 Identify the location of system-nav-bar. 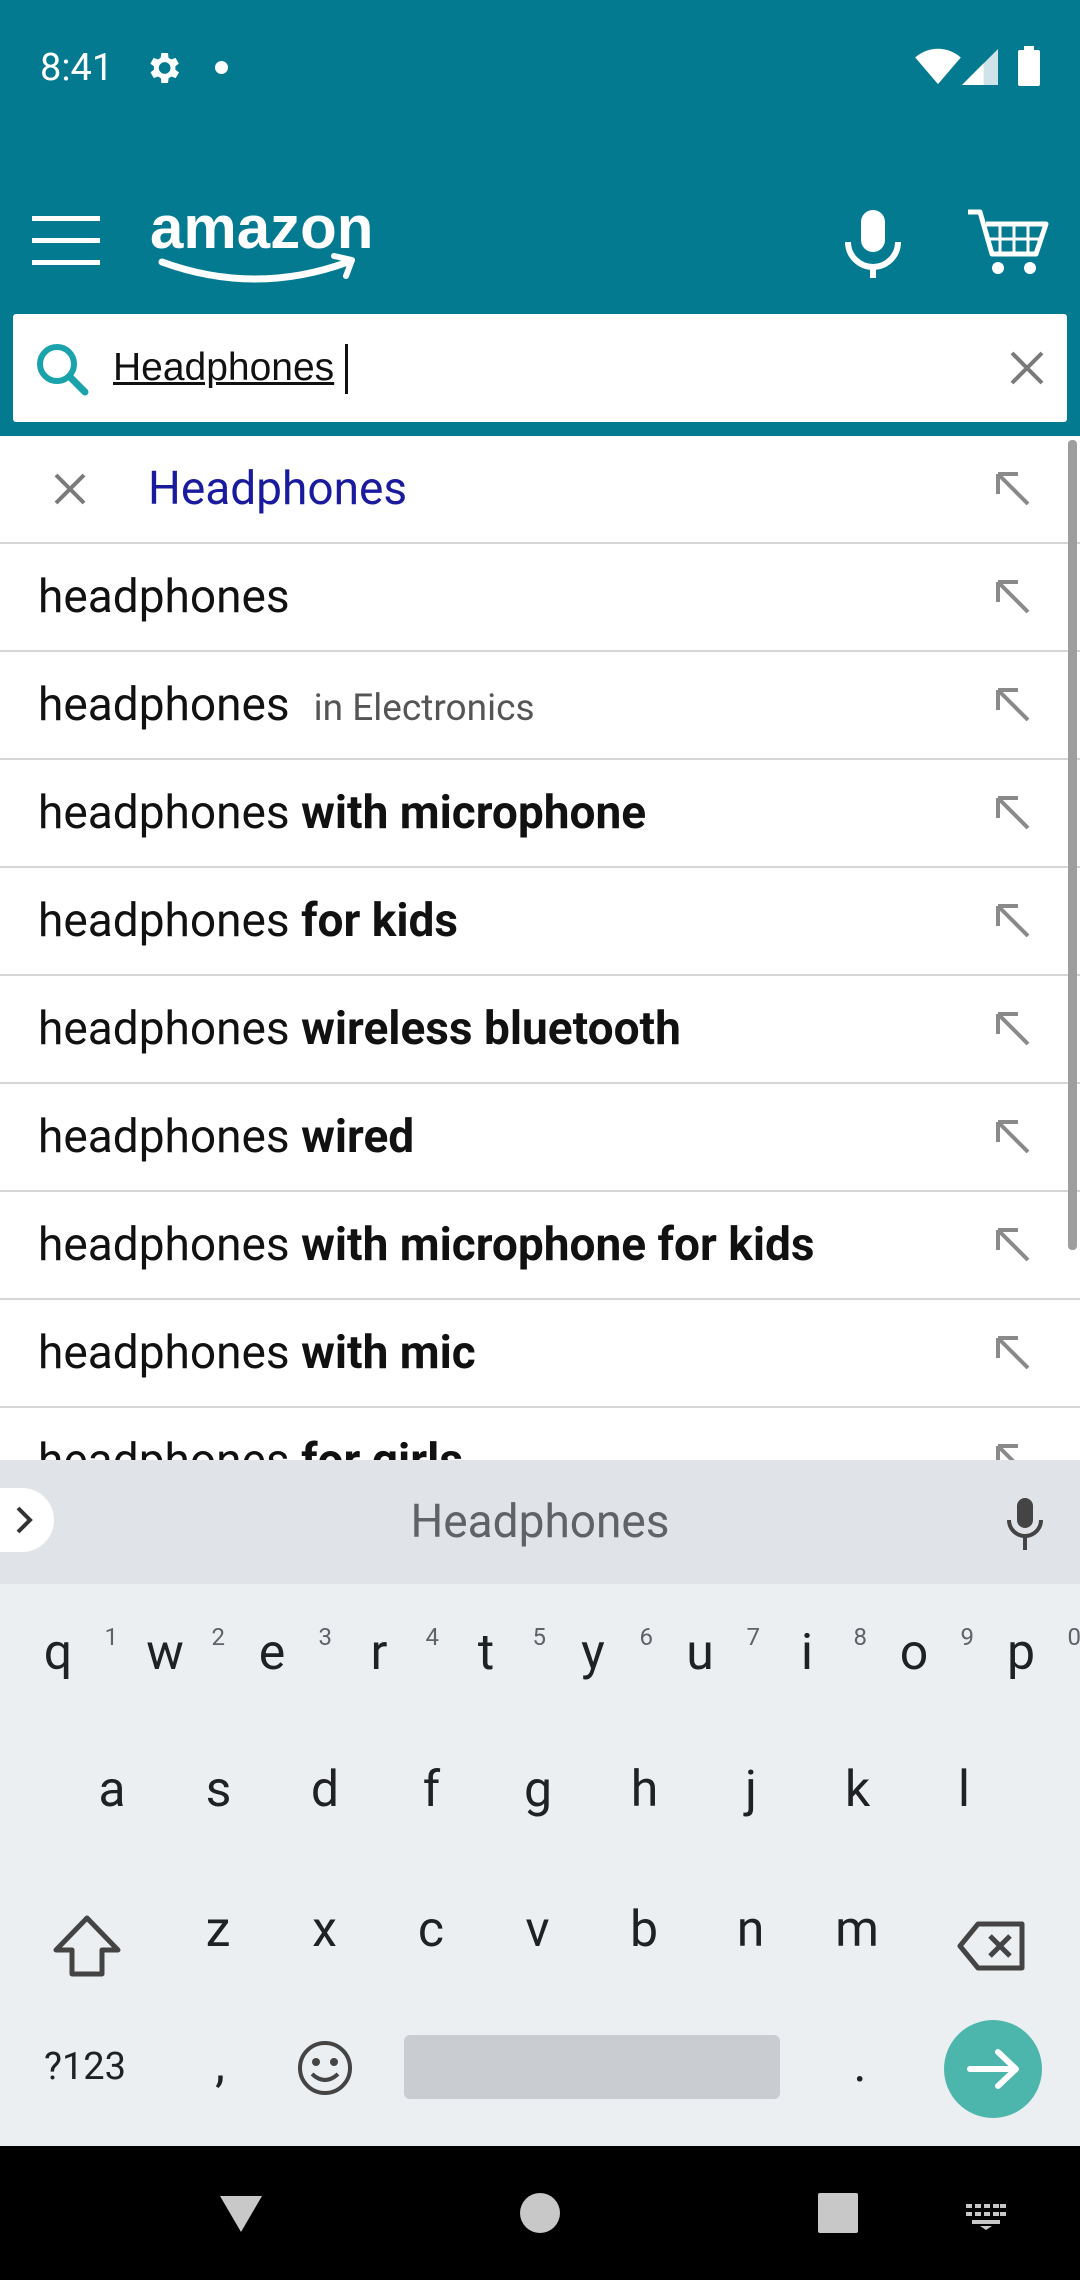
(540, 2213).